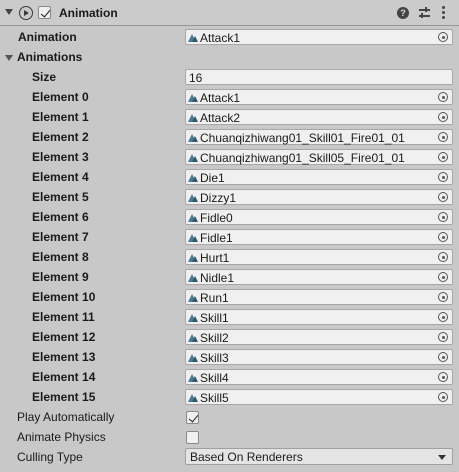  What do you see at coordinates (319, 397) in the screenshot?
I see `element-field: Skill5` at bounding box center [319, 397].